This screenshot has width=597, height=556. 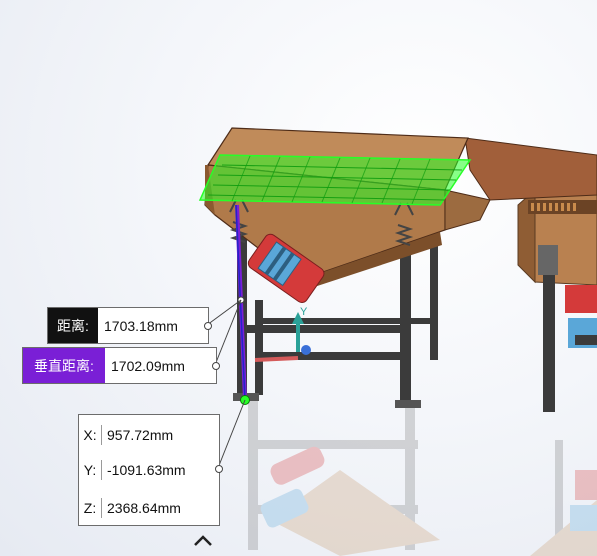 I want to click on coordinate-x-row: X: 957.72mm, so click(x=149, y=435).